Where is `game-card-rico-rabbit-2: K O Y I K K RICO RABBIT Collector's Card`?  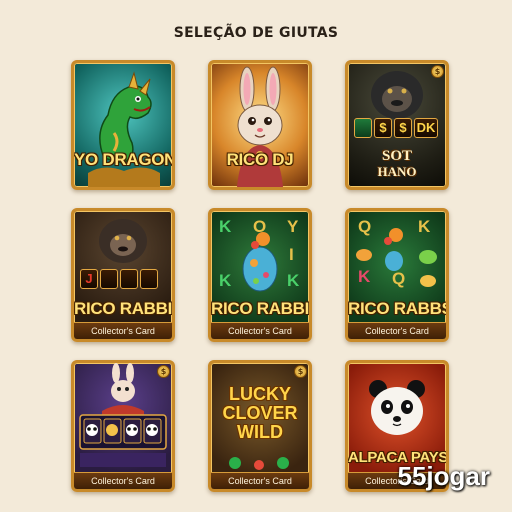
game-card-rico-rabbit-2: K O Y I K K RICO RABBIT Collector's Card is located at coordinates (260, 275).